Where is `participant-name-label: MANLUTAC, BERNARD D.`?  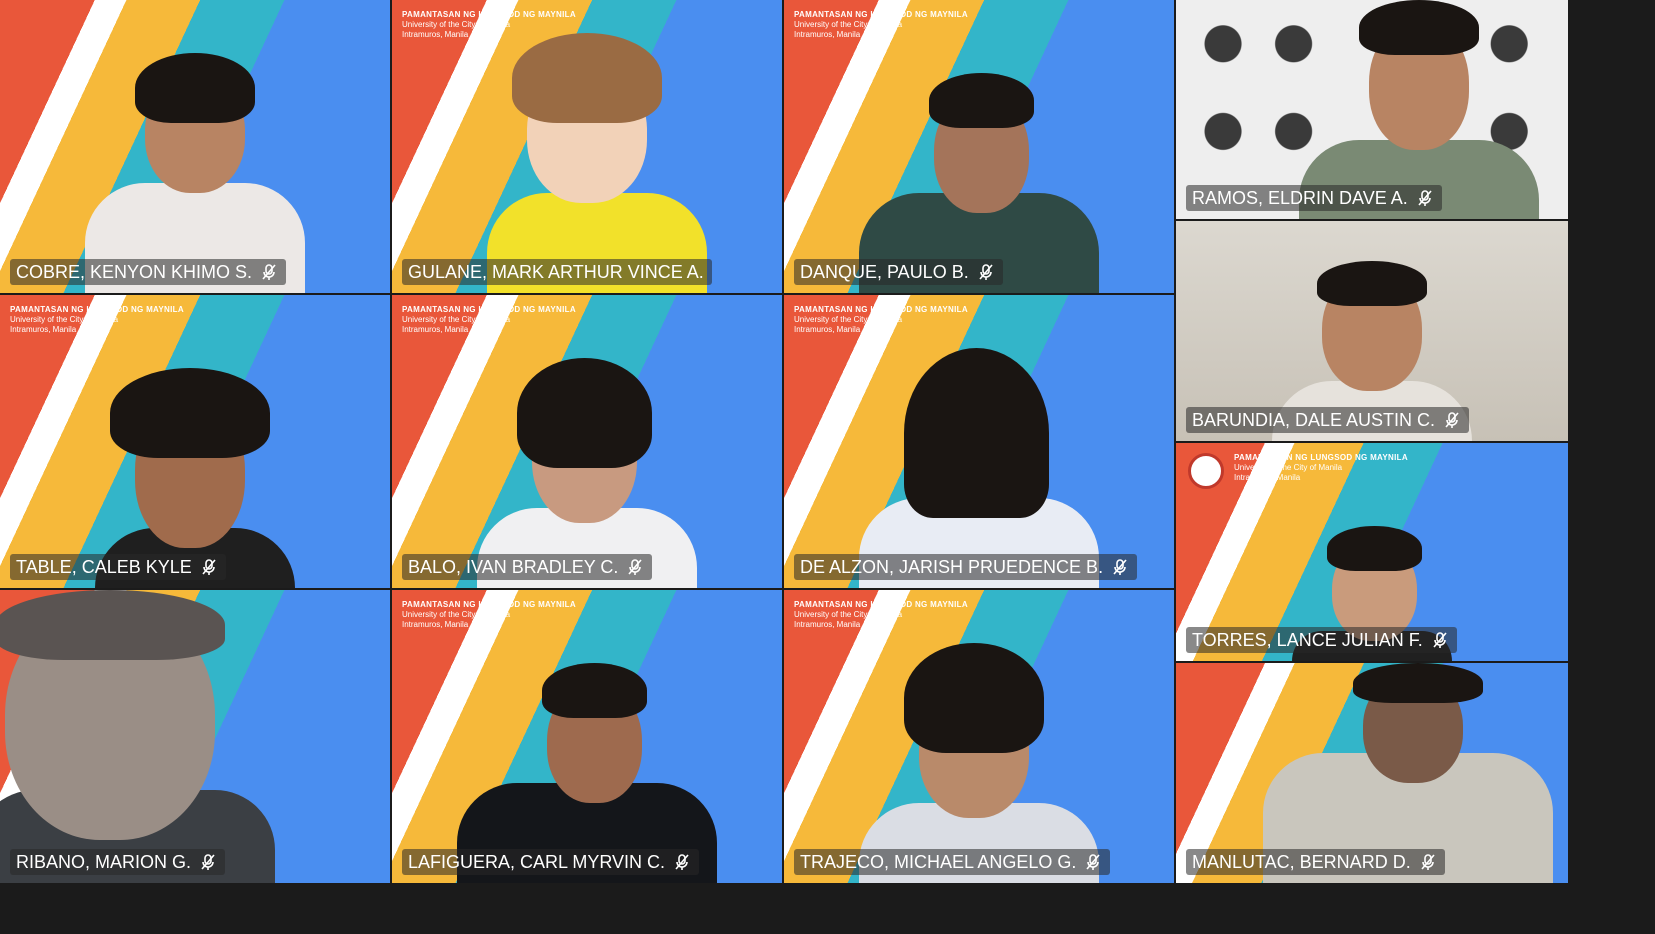 participant-name-label: MANLUTAC, BERNARD D. is located at coordinates (1315, 862).